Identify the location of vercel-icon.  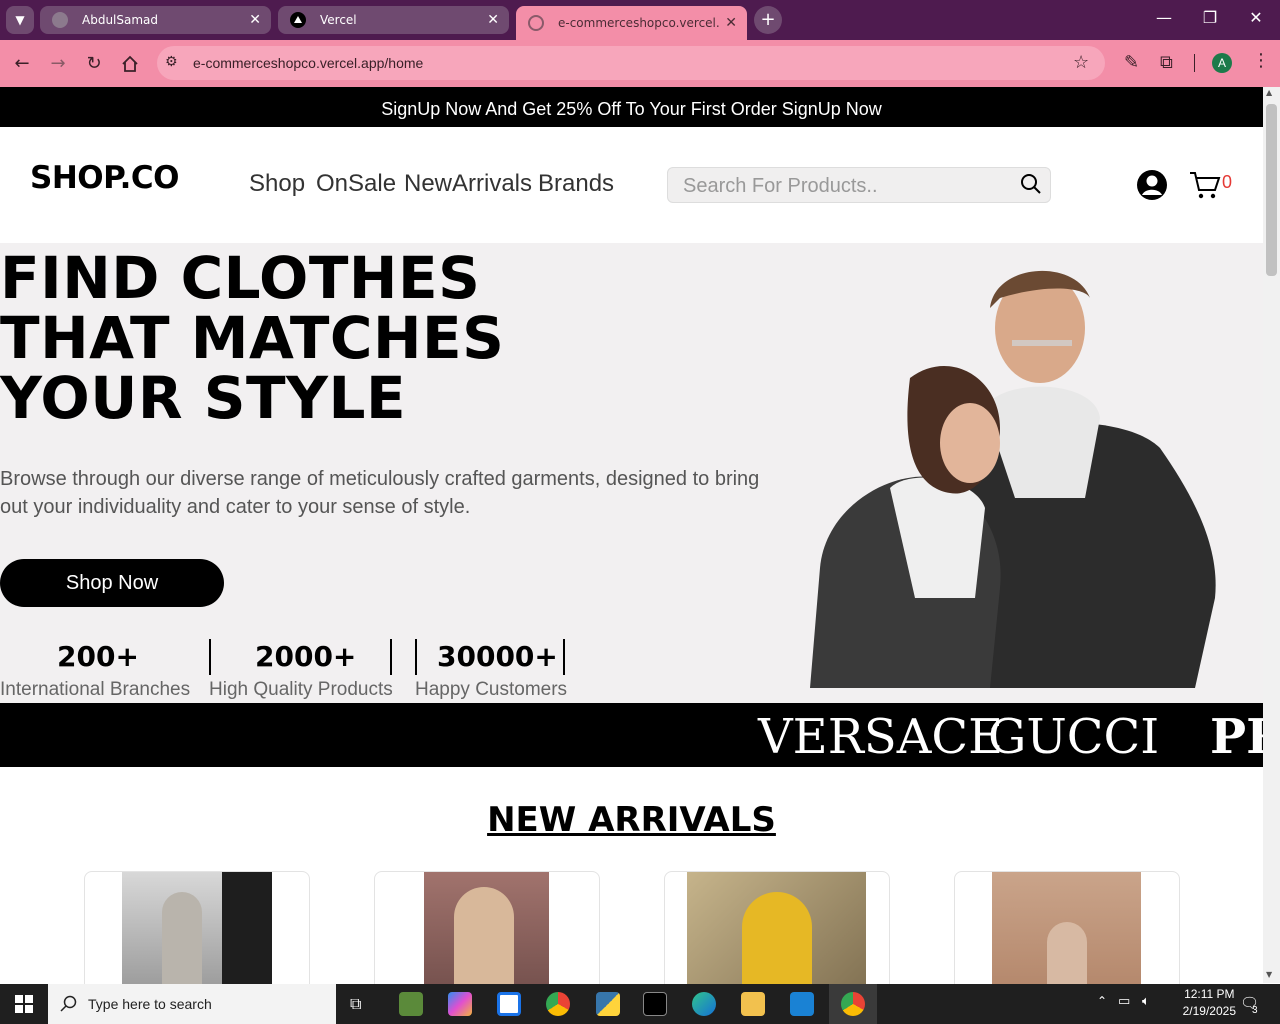
(298, 20).